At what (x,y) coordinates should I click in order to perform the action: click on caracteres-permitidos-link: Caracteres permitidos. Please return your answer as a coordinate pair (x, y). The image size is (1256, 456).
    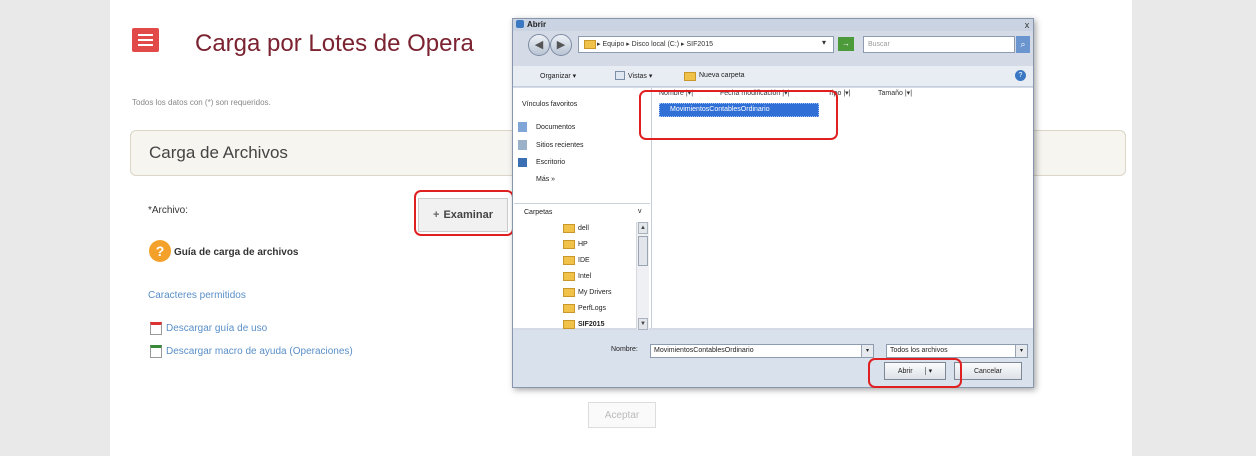
    Looking at the image, I should click on (197, 295).